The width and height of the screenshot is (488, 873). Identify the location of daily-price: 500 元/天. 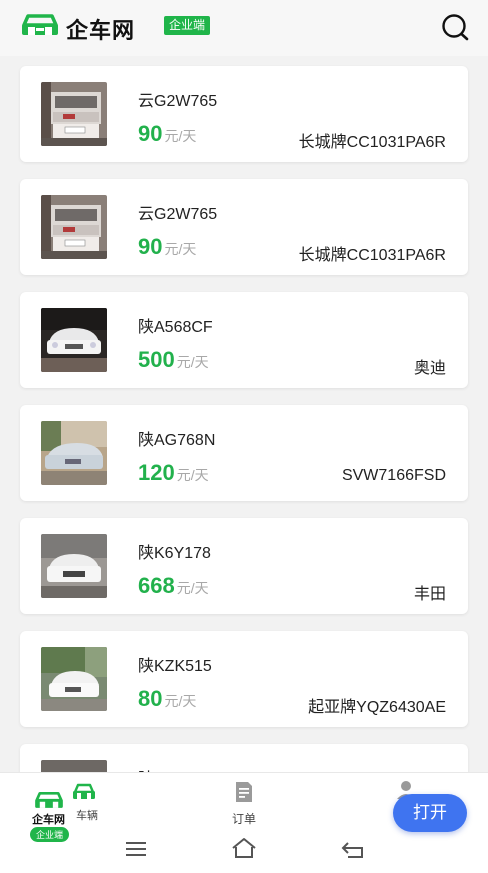
(173, 359).